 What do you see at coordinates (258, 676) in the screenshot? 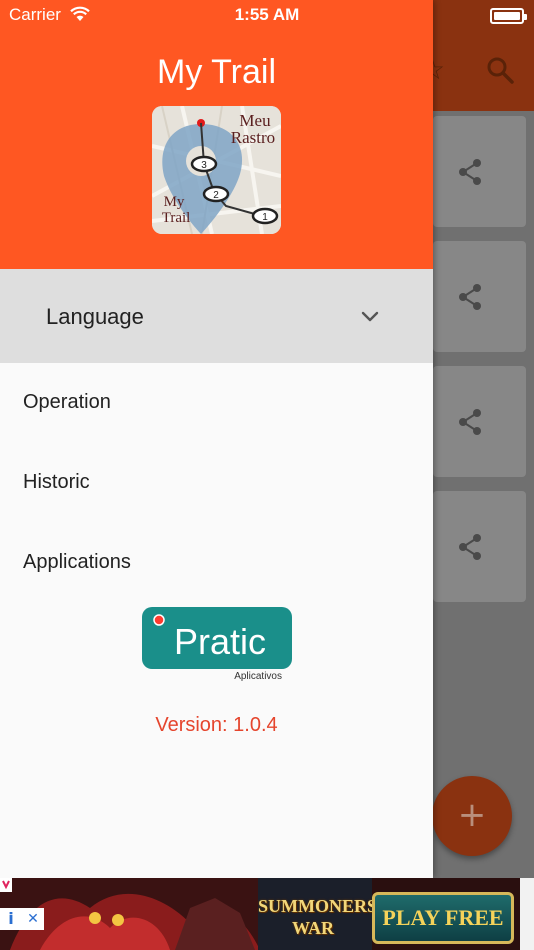
I see `pratic-tagline: Aplicativos` at bounding box center [258, 676].